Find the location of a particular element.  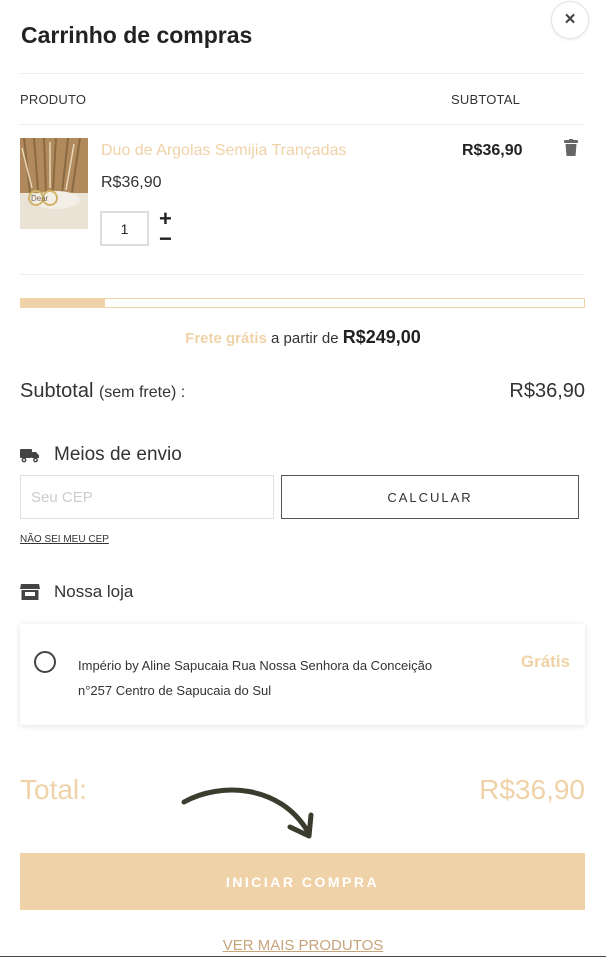

product-column-header: PRODUTO is located at coordinates (53, 99).